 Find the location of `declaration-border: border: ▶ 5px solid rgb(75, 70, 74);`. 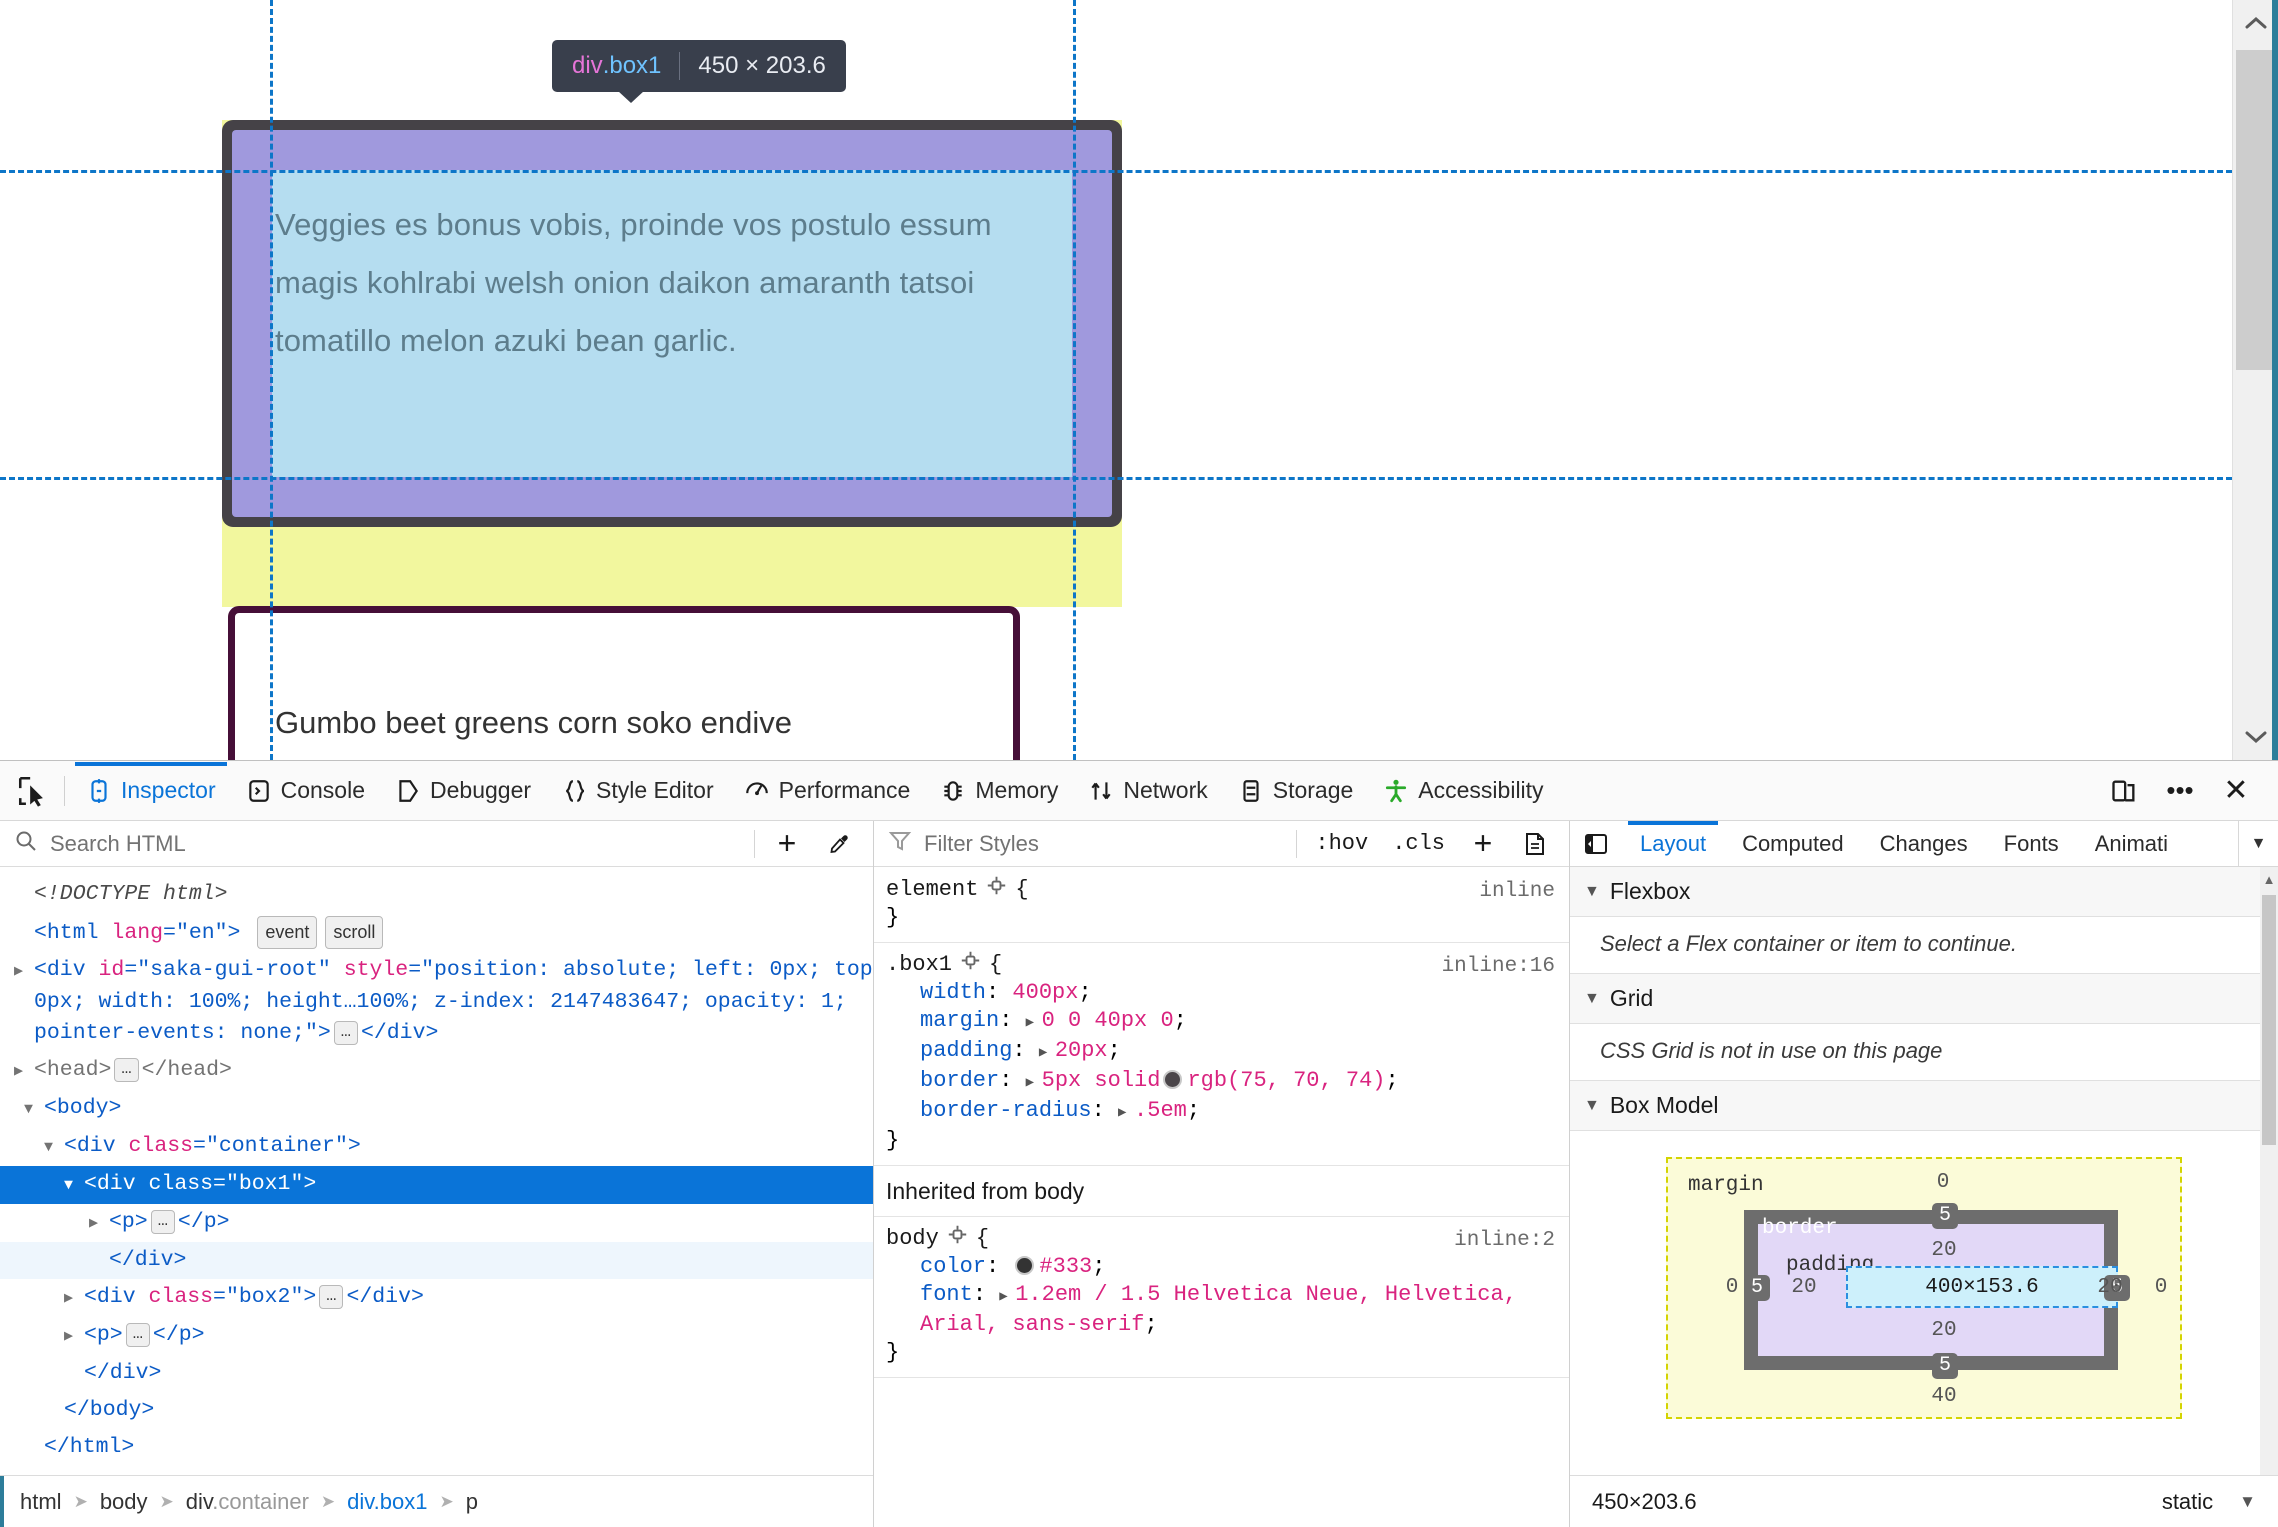

declaration-border: border: ▶ 5px solid rgb(75, 70, 74); is located at coordinates (1227, 1082).